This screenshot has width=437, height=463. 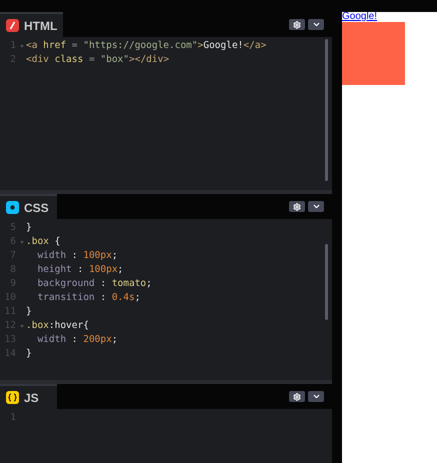 I want to click on editor-tab: JS, so click(x=28, y=396).